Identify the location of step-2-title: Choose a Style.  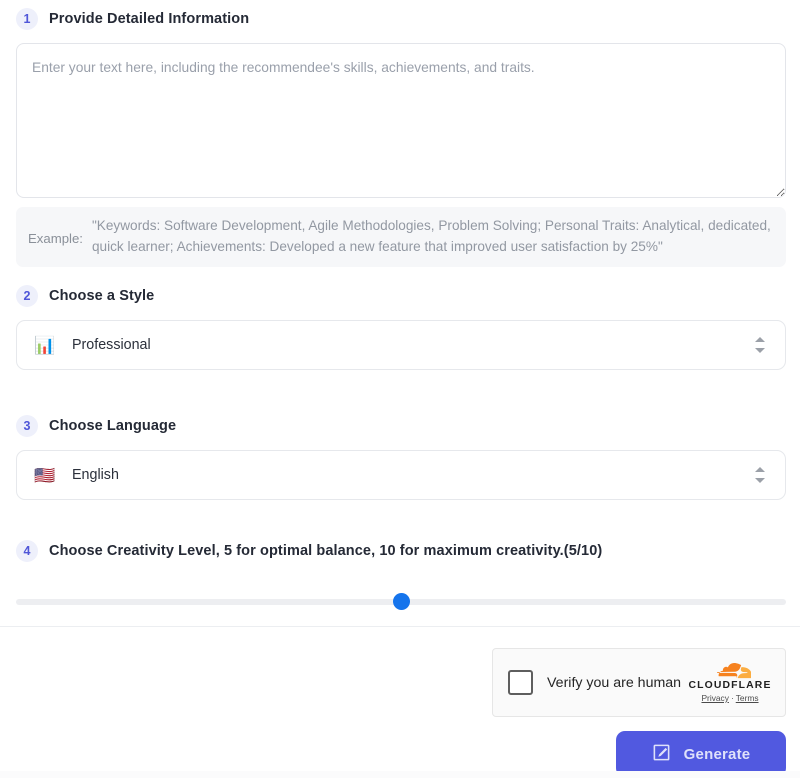
(102, 296).